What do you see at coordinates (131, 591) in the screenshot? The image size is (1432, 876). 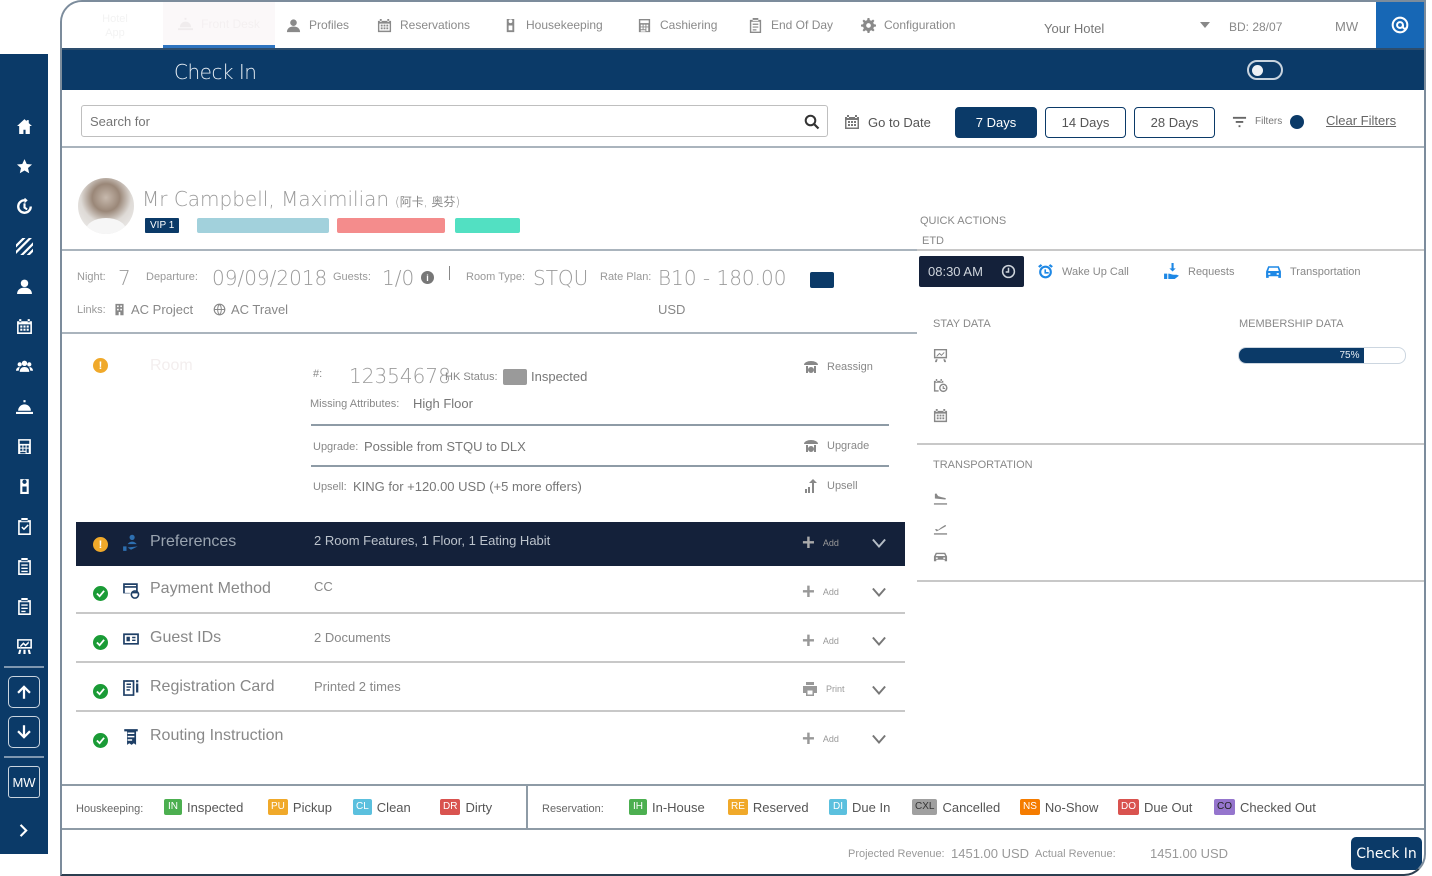 I see `payment-card-icon` at bounding box center [131, 591].